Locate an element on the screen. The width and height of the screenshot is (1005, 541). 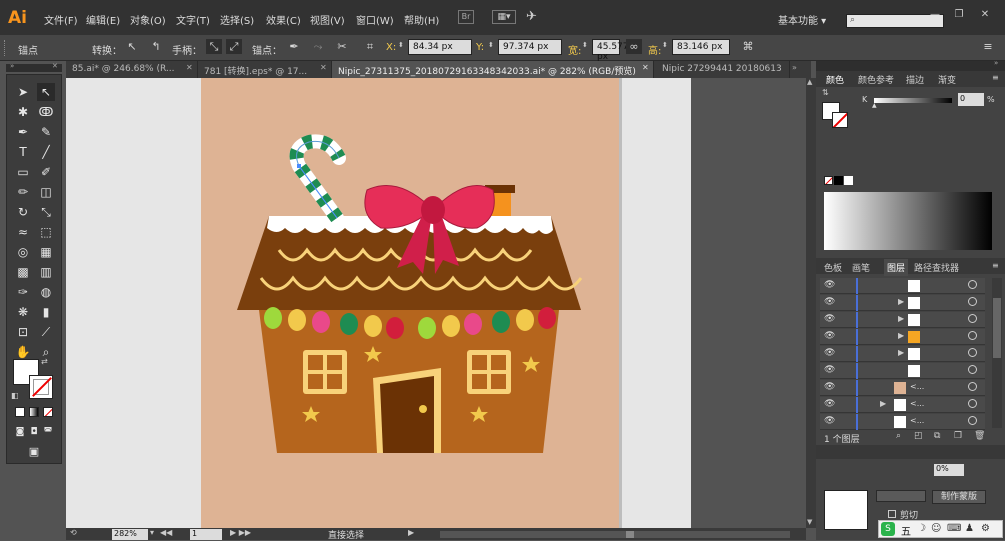
slice-tool-icon: ⟋ is located at coordinates (46, 332).